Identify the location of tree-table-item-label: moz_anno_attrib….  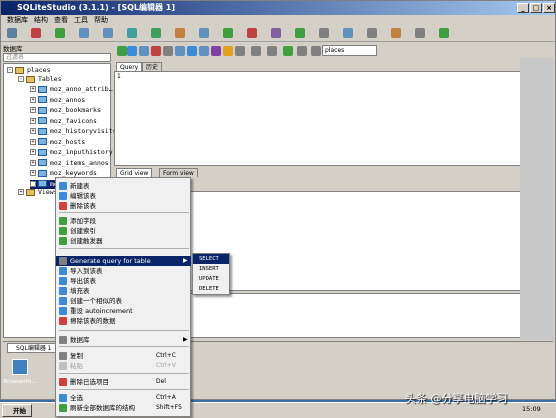
(81, 89).